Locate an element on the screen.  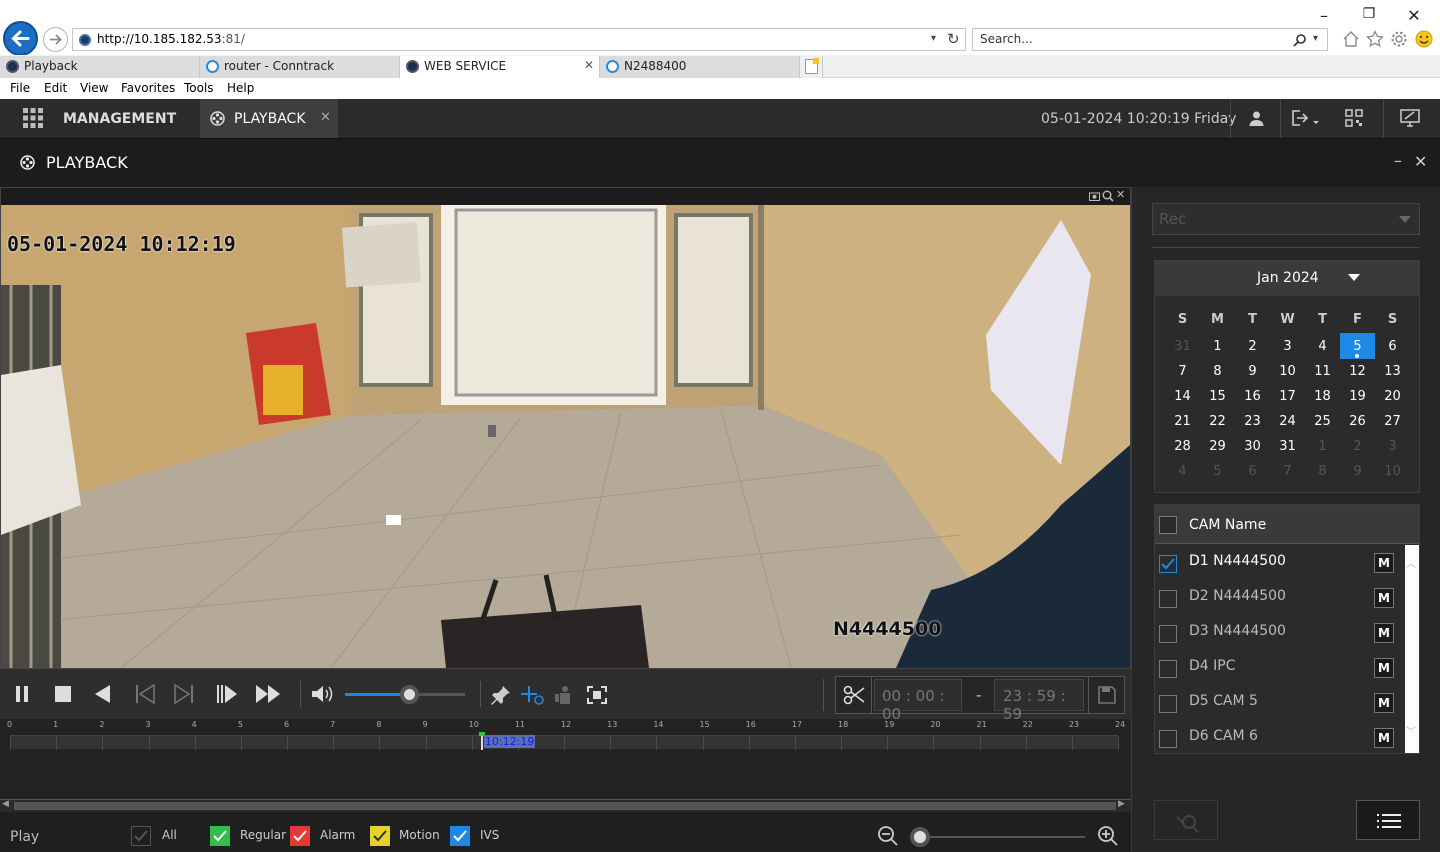
zoom-knob is located at coordinates (920, 837).